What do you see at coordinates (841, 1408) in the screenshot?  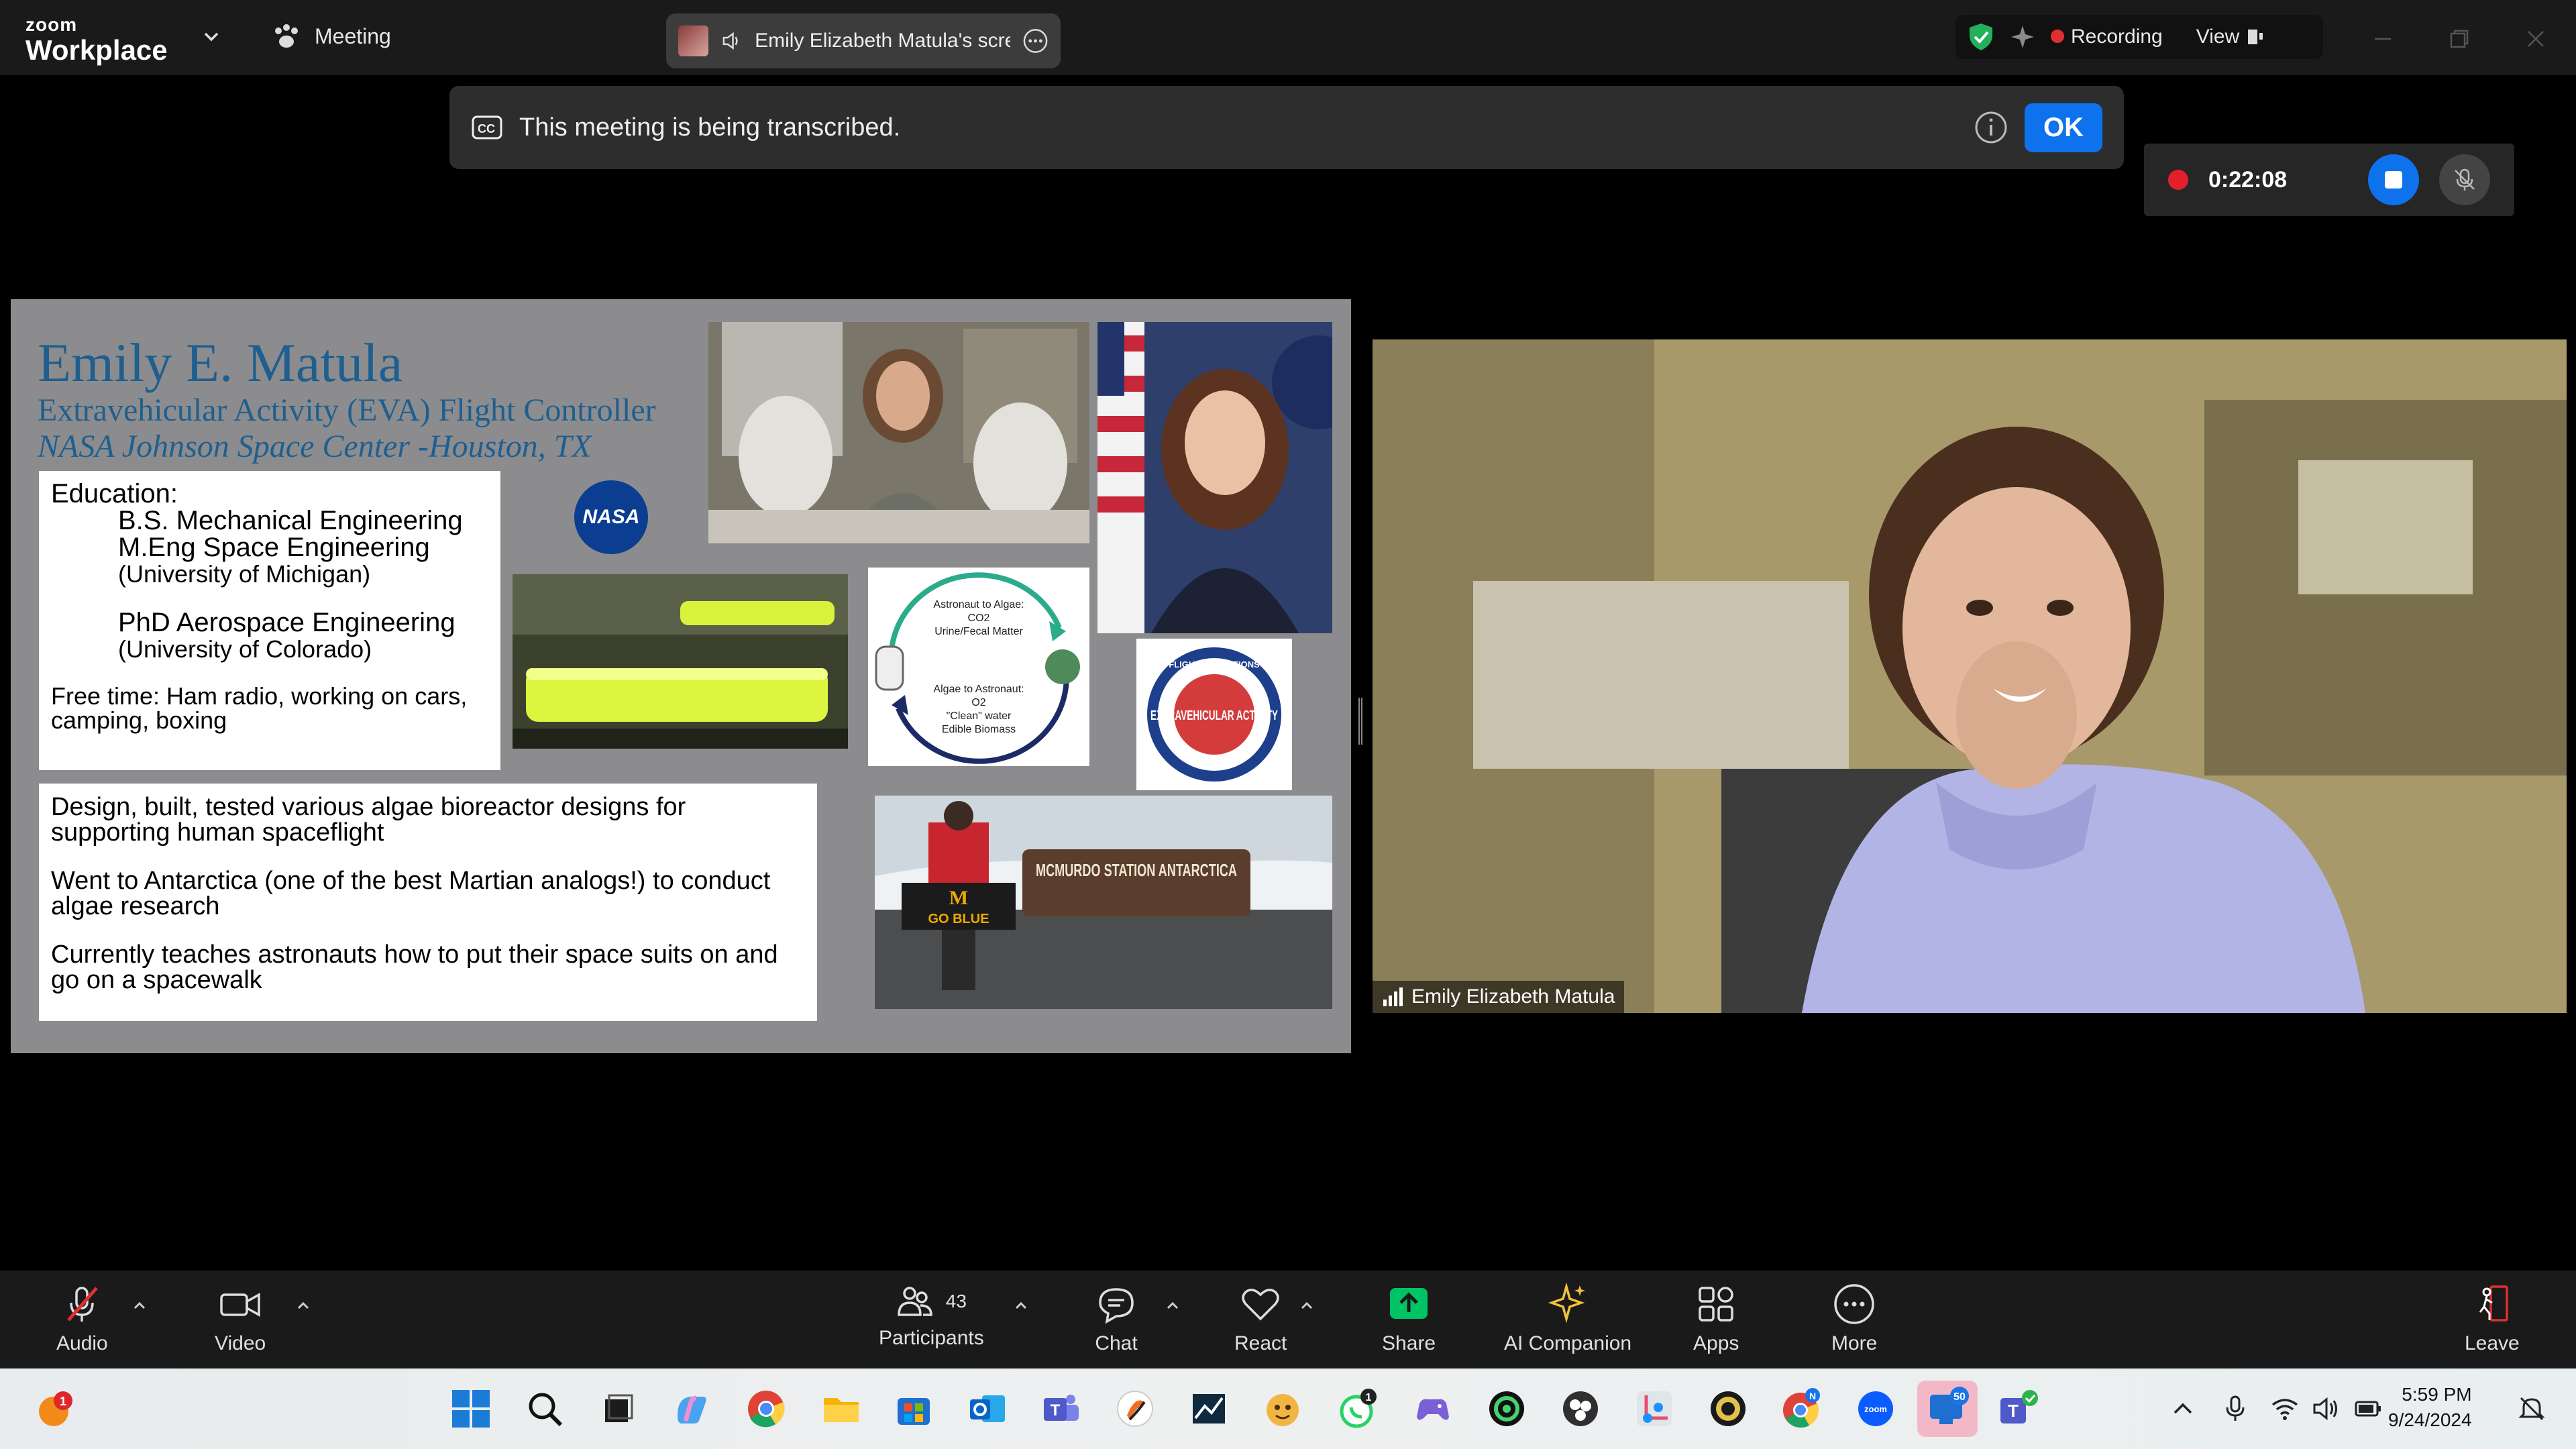 I see `file-explorer-icon` at bounding box center [841, 1408].